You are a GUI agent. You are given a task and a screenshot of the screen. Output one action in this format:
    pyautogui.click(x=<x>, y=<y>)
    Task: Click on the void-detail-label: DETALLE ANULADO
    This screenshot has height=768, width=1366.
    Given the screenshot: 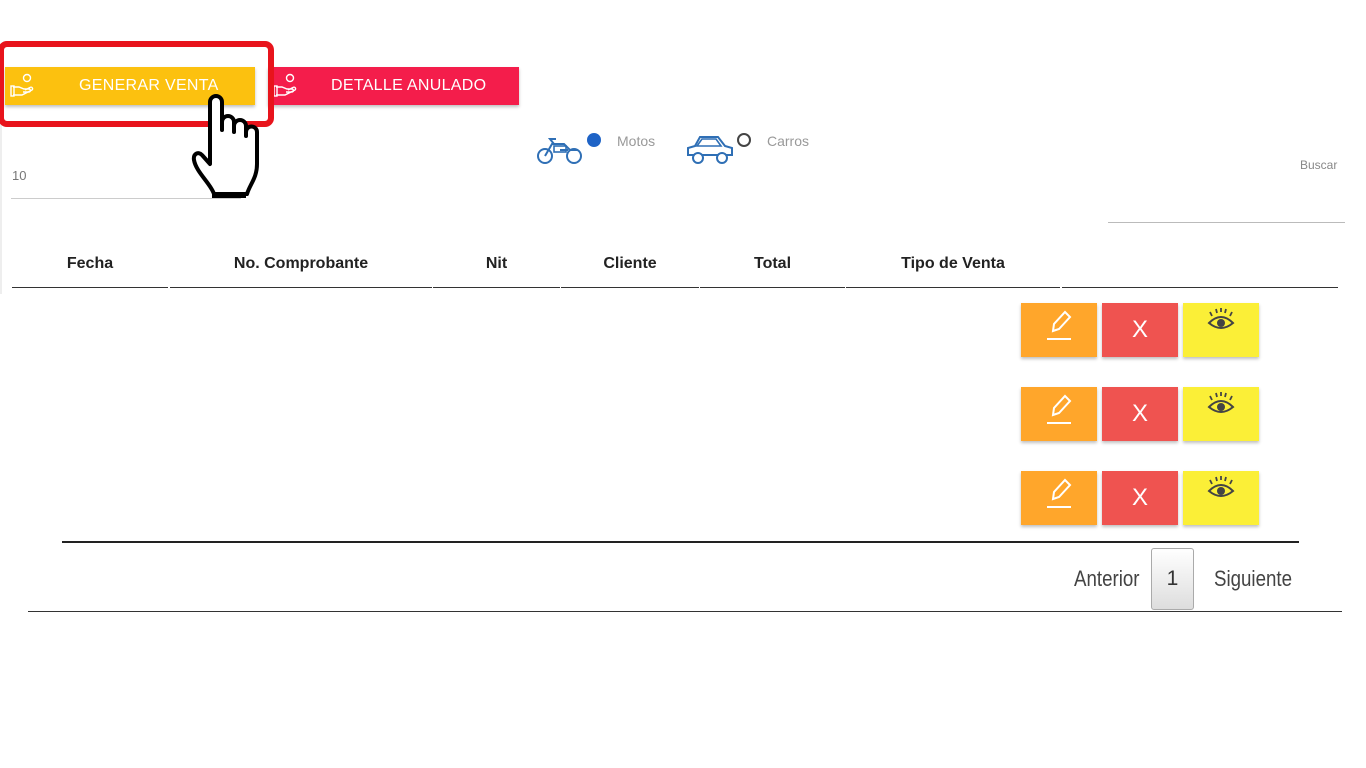 What is the action you would take?
    pyautogui.click(x=409, y=85)
    